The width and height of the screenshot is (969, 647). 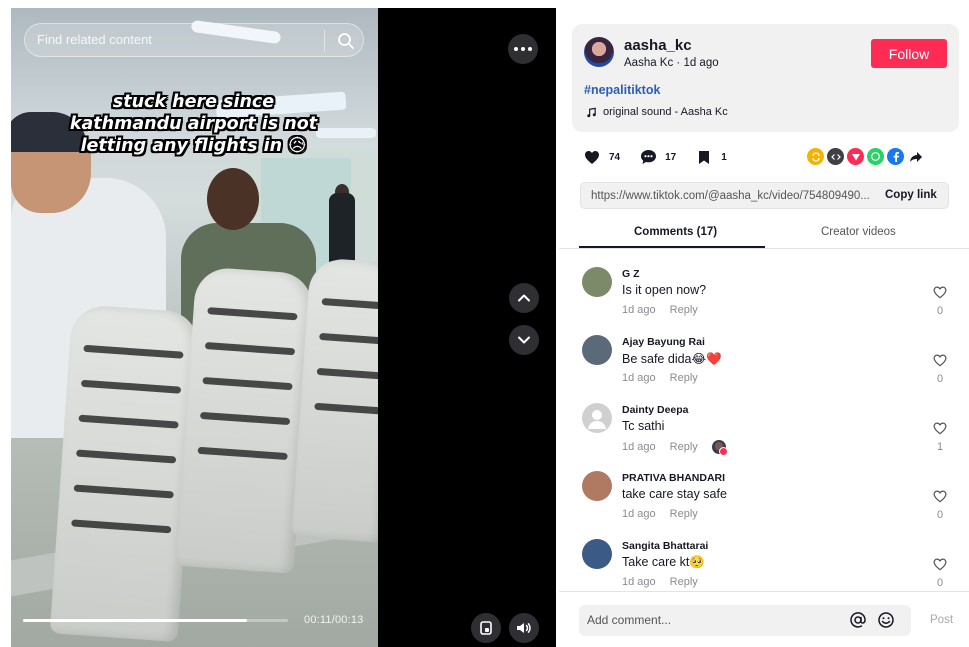 What do you see at coordinates (671, 63) in the screenshot?
I see `author-subline: Aasha Kc · 1d ago` at bounding box center [671, 63].